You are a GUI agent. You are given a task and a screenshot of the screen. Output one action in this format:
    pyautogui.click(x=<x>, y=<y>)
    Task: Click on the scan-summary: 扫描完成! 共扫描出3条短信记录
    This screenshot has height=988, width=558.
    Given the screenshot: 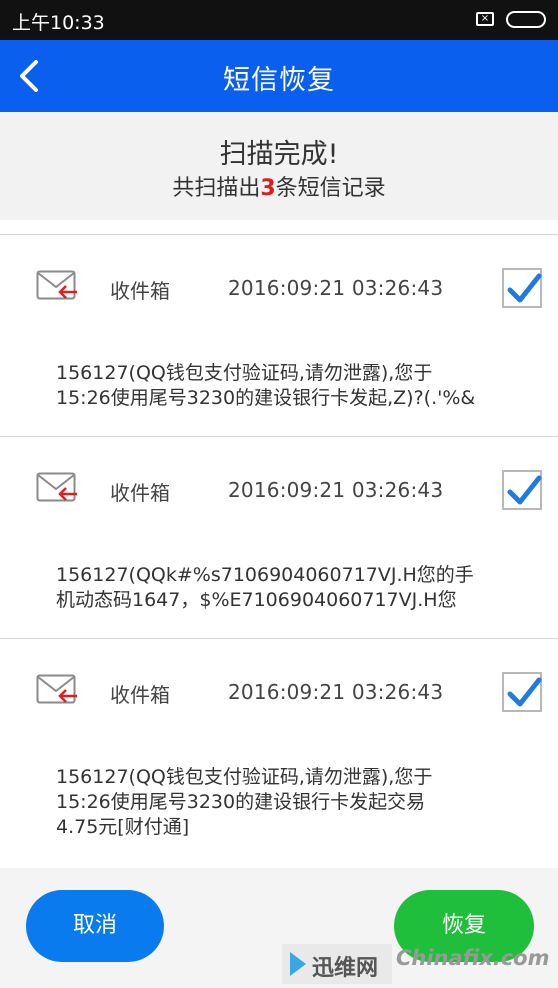 What is the action you would take?
    pyautogui.click(x=279, y=166)
    